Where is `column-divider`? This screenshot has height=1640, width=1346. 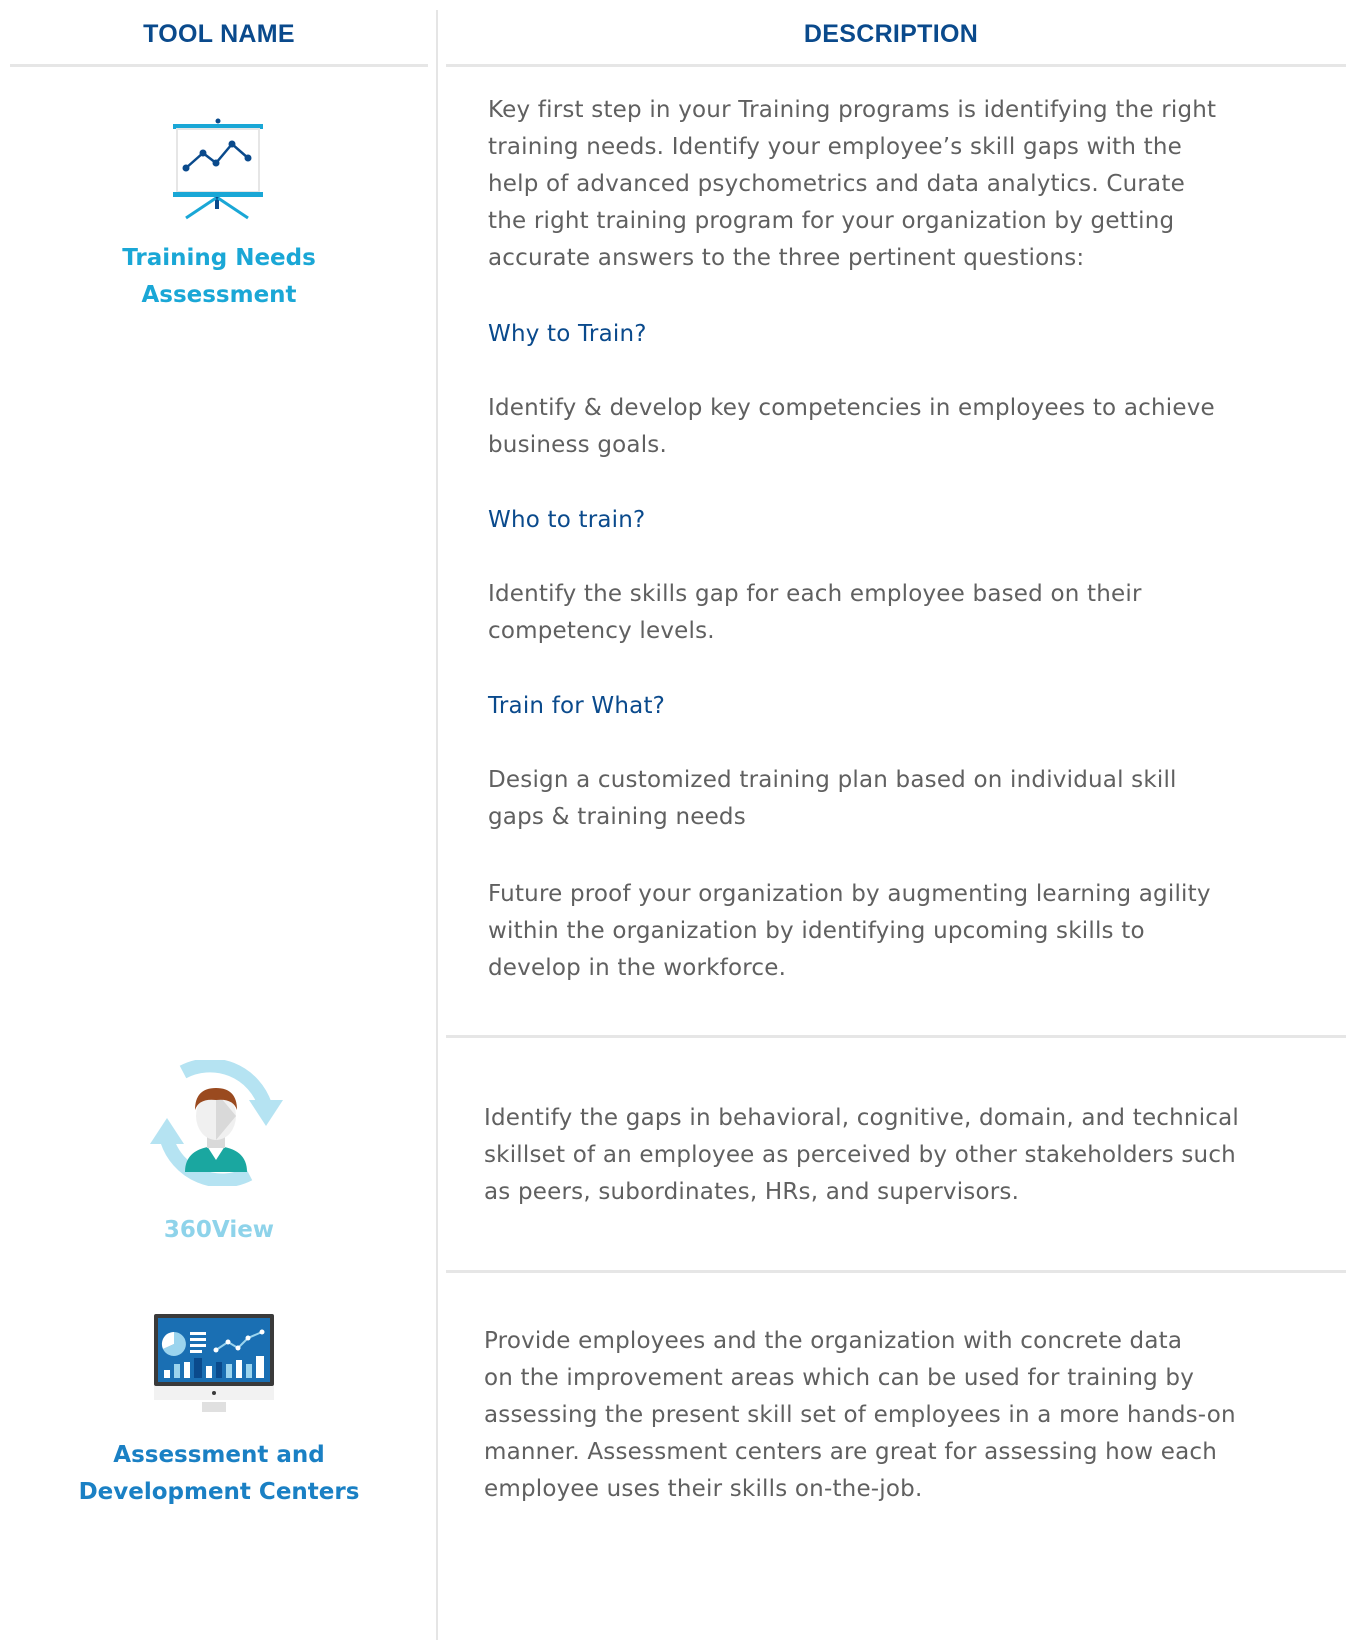
column-divider is located at coordinates (437, 825).